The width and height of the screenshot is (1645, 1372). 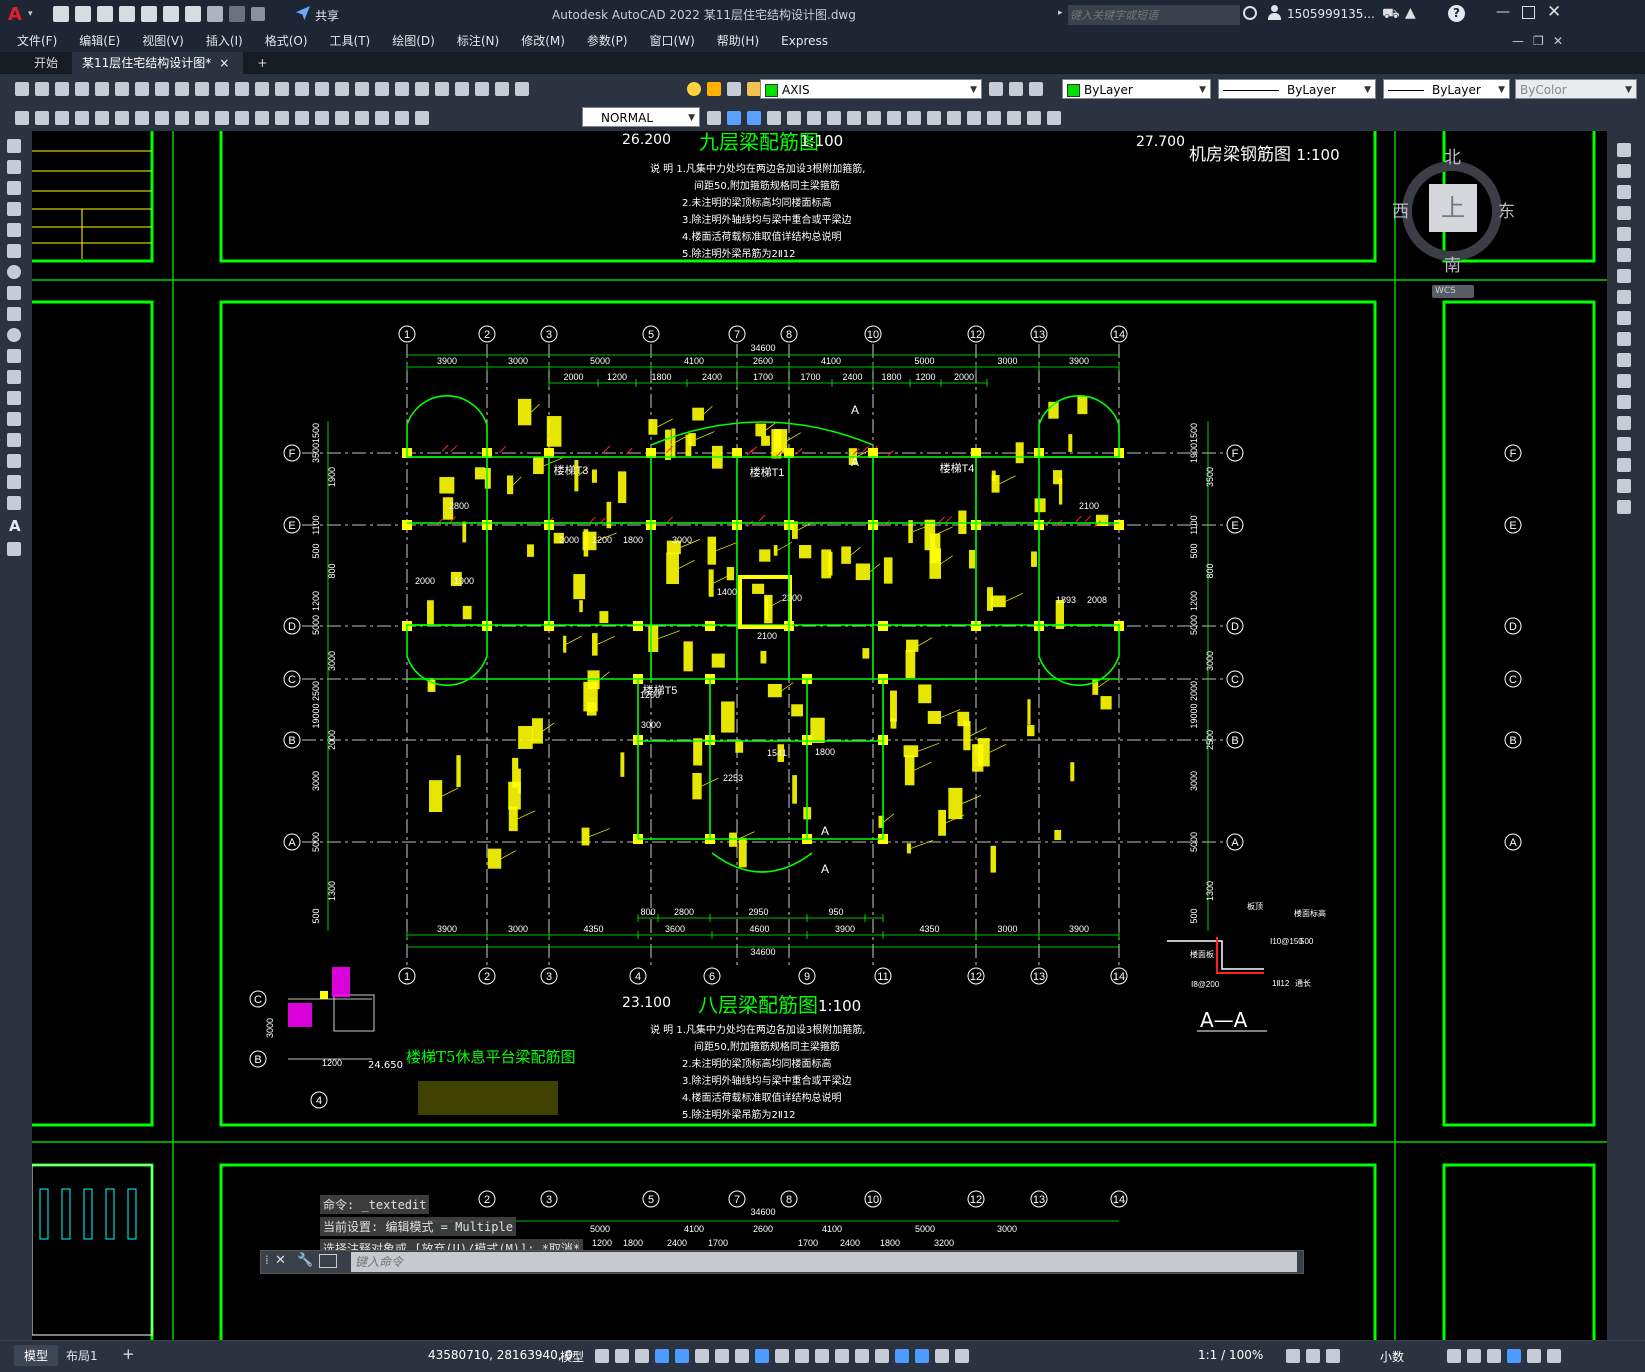 I want to click on polar-icon, so click(x=702, y=1355).